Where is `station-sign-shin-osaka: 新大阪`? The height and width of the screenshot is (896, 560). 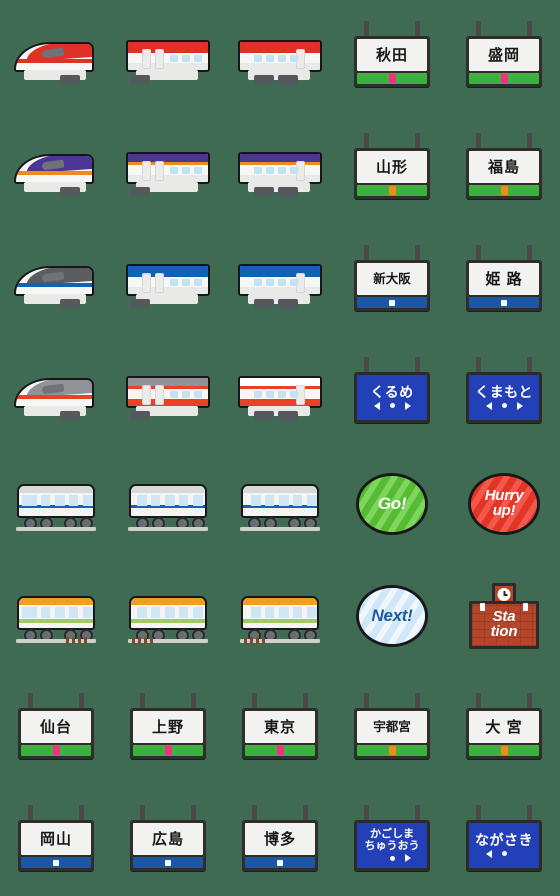 station-sign-shin-osaka: 新大阪 is located at coordinates (392, 280).